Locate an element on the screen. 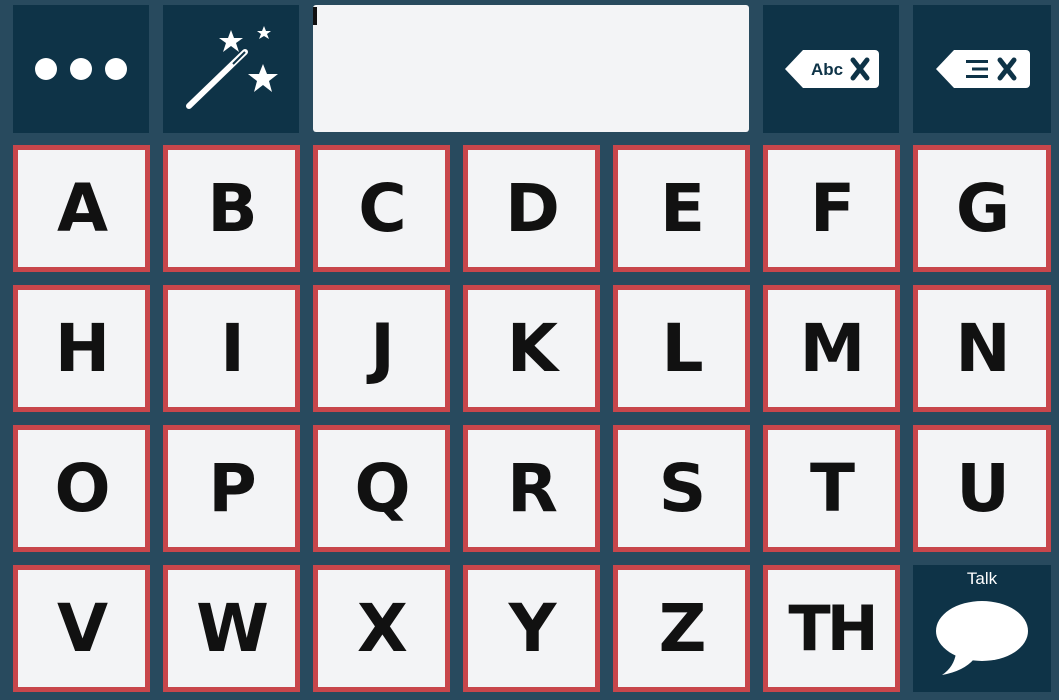  key-v: V is located at coordinates (81, 628).